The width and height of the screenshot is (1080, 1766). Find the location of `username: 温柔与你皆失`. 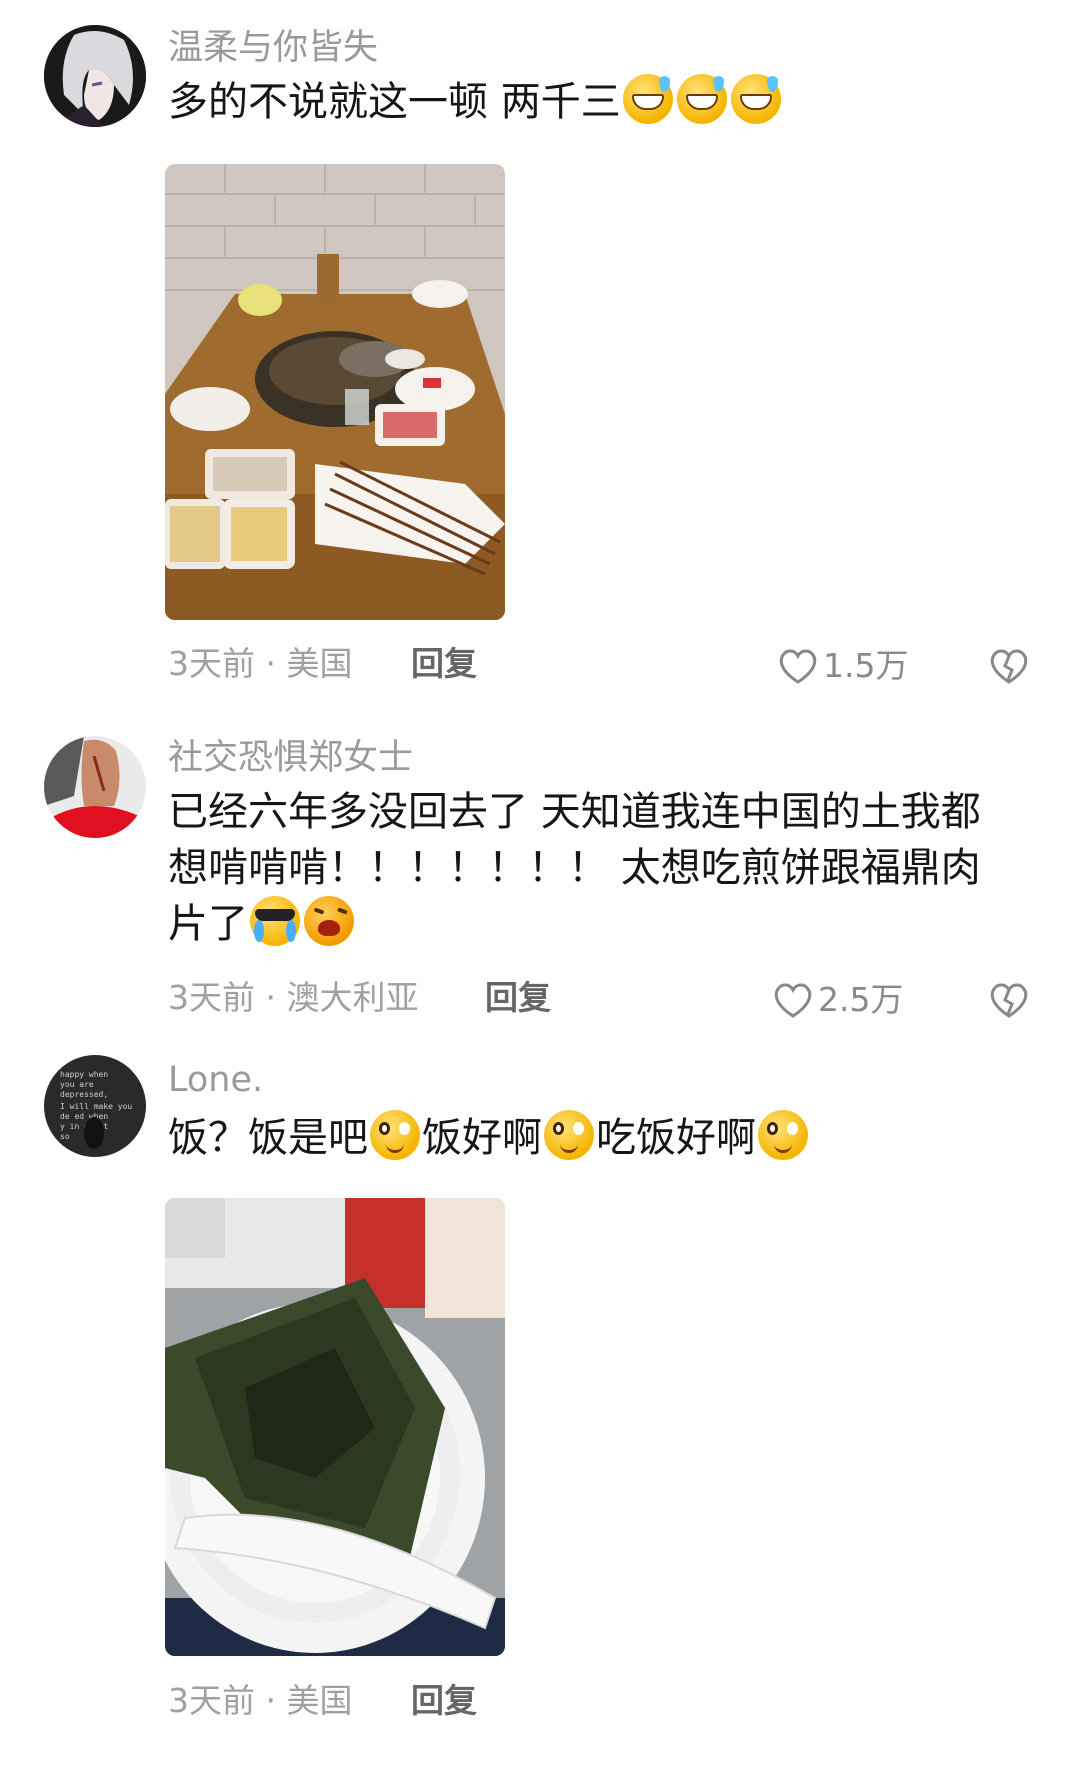

username: 温柔与你皆失 is located at coordinates (273, 48).